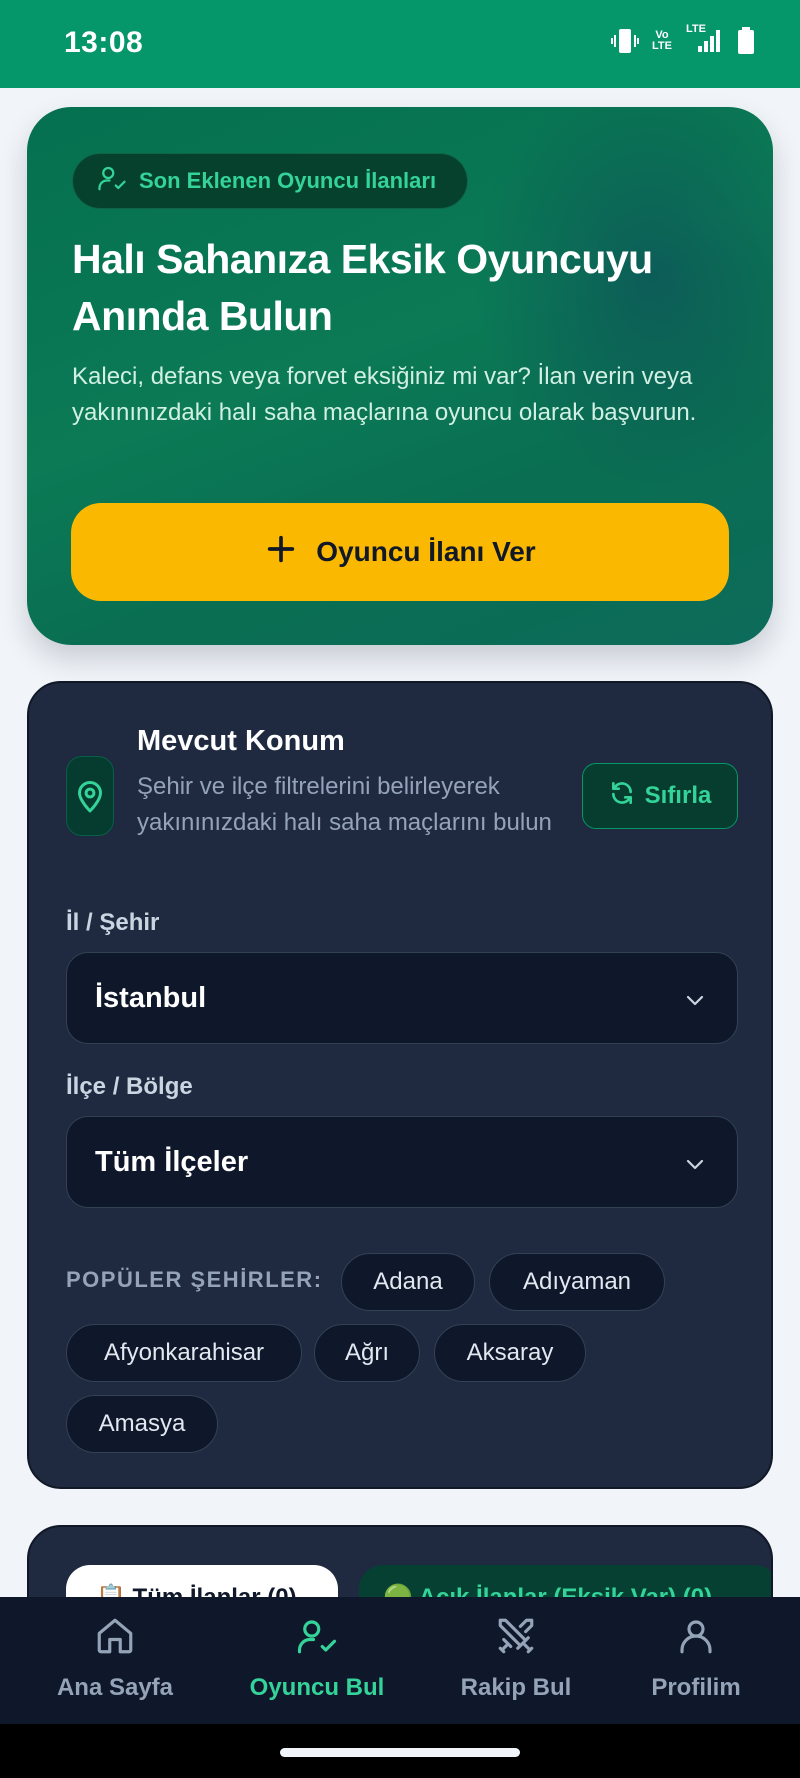 The width and height of the screenshot is (800, 1778). Describe the element at coordinates (172, 1161) in the screenshot. I see `district-select-value: Tüm İlçeler` at that location.